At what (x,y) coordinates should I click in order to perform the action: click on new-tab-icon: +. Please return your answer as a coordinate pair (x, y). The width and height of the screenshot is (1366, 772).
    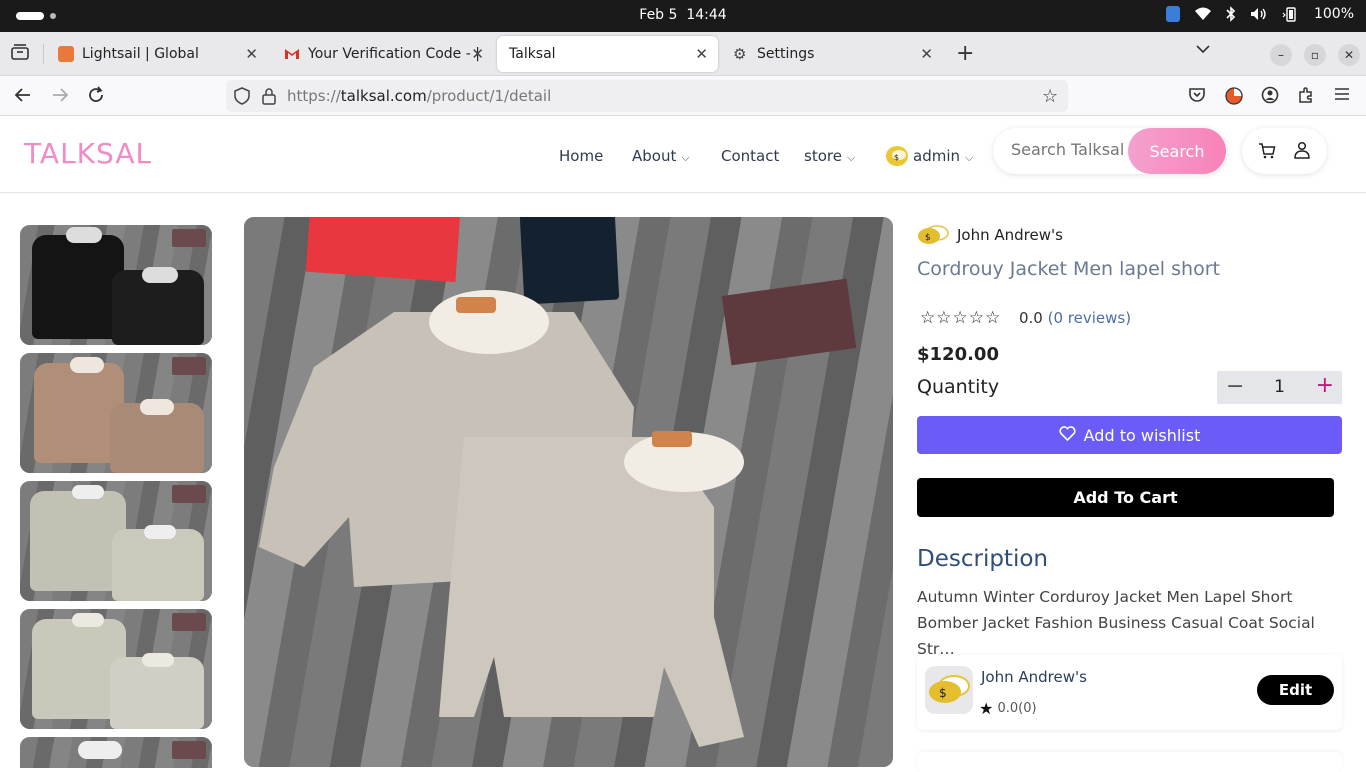
    Looking at the image, I should click on (965, 53).